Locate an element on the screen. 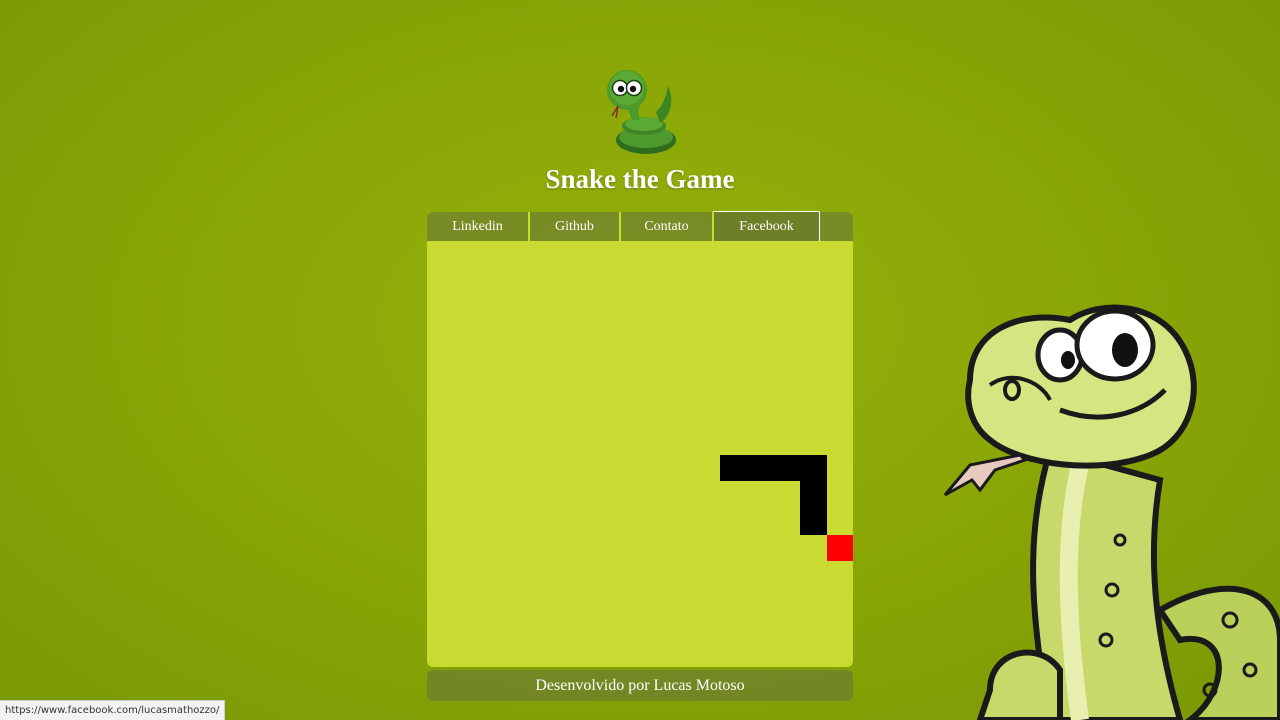  nav-link-contato: Contato is located at coordinates (665, 226).